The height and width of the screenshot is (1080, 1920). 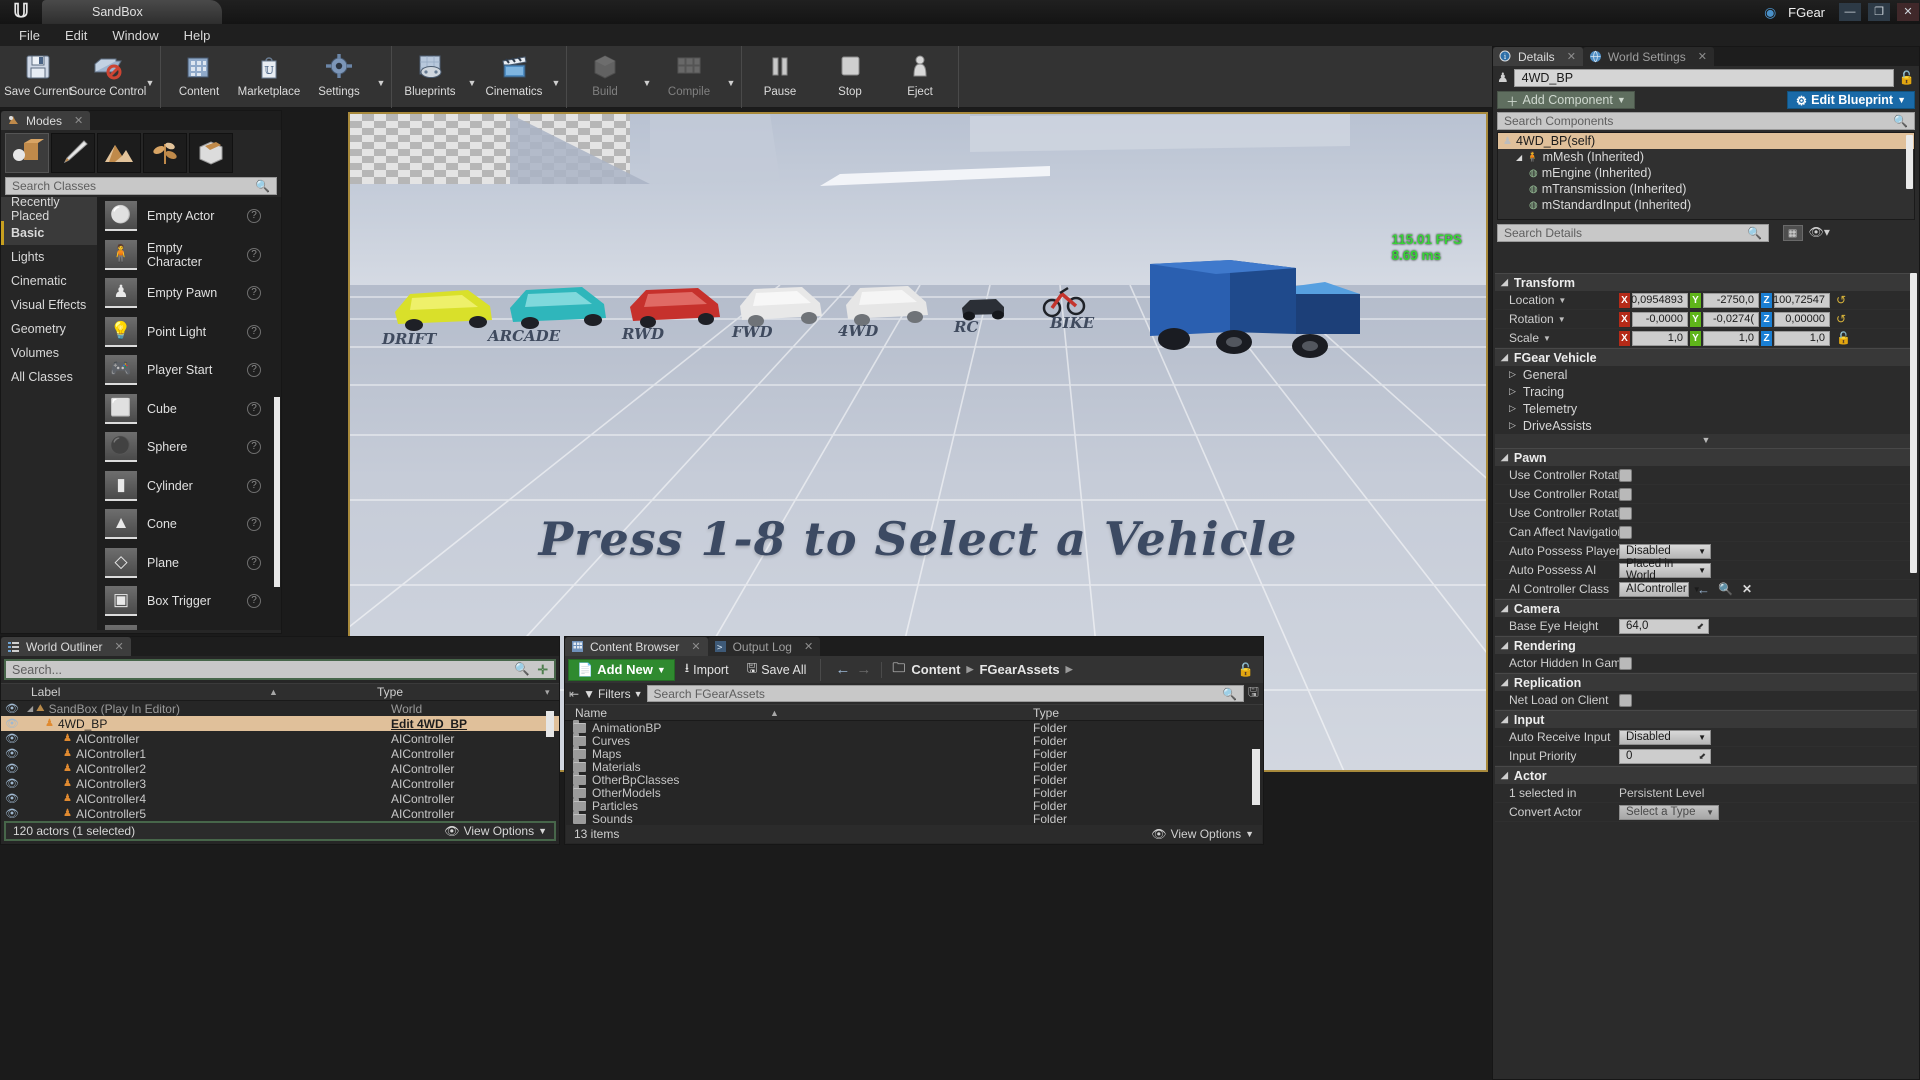 I want to click on settings-dropdown: ▼, so click(x=381, y=83).